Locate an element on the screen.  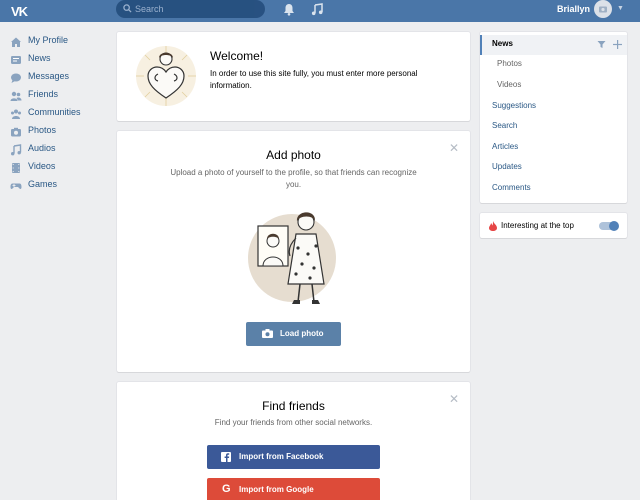
sidebar-item-games: Games is located at coordinates (57, 187).